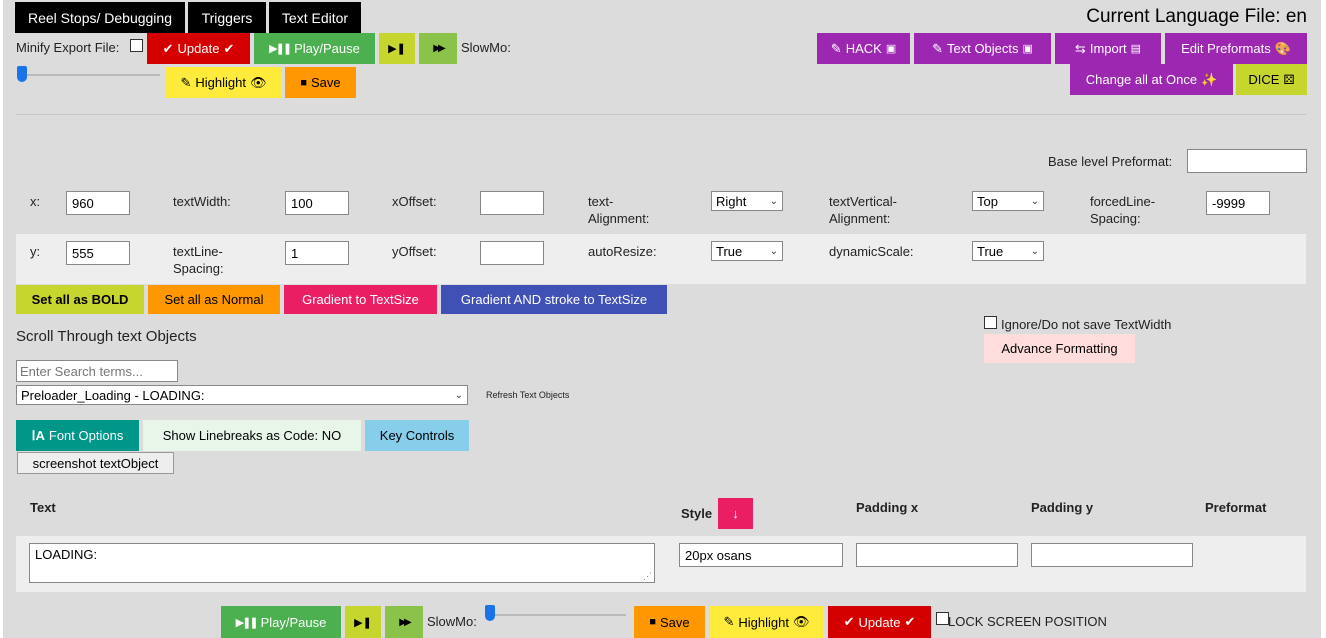 The image size is (1326, 638). Describe the element at coordinates (891, 49) in the screenshot. I see `image-icon: ▣` at that location.